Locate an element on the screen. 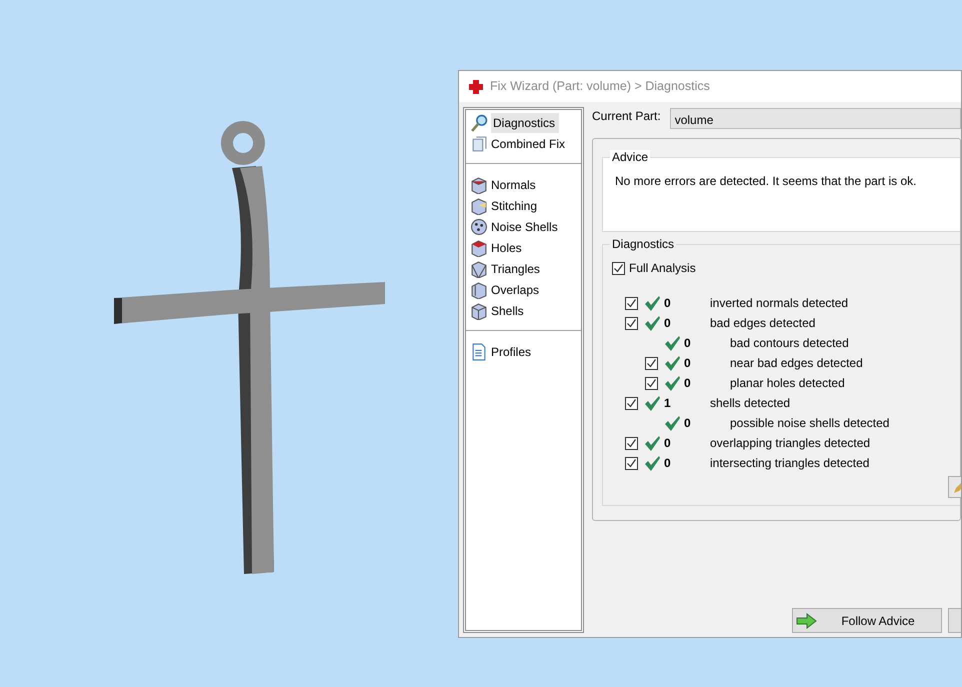 The image size is (962, 687). full-analysis-label: Full Analysis is located at coordinates (662, 268).